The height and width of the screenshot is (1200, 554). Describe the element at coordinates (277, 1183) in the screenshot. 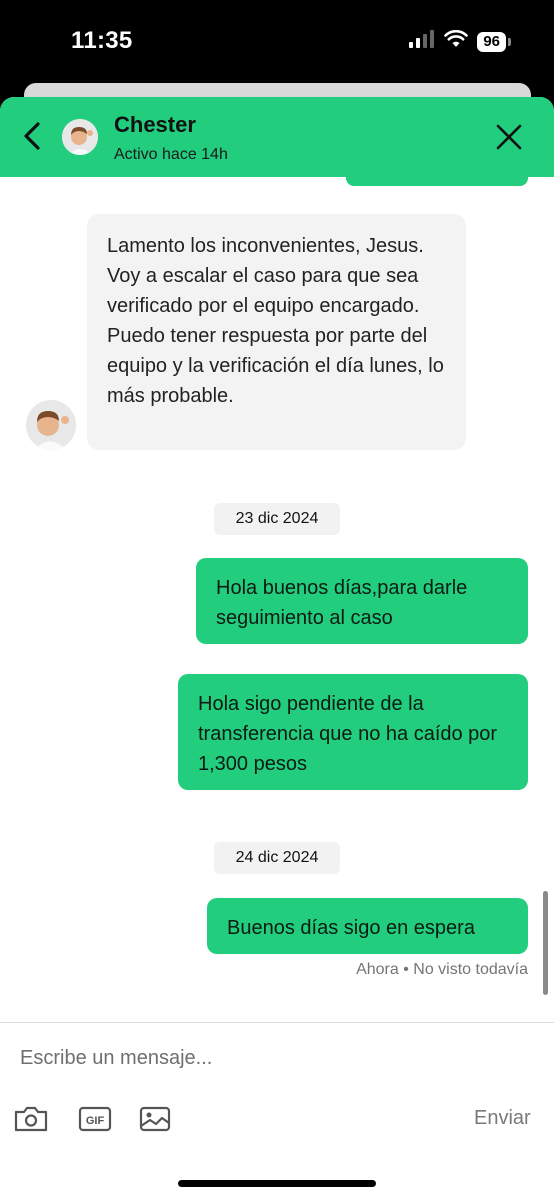

I see `home-indicator` at that location.